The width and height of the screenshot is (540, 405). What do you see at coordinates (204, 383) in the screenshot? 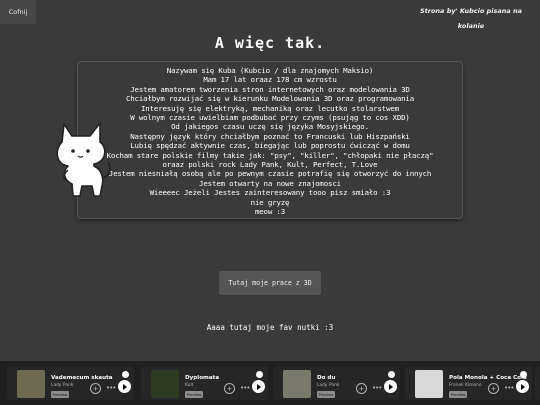
I see `spotify-player: Dyplomata Kult Preview + •••` at bounding box center [204, 383].